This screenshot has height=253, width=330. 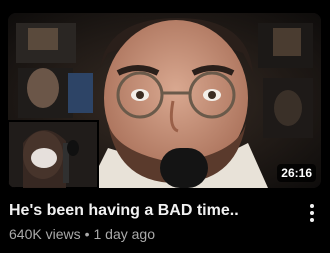 What do you see at coordinates (45, 234) in the screenshot?
I see `view-count: 640K views` at bounding box center [45, 234].